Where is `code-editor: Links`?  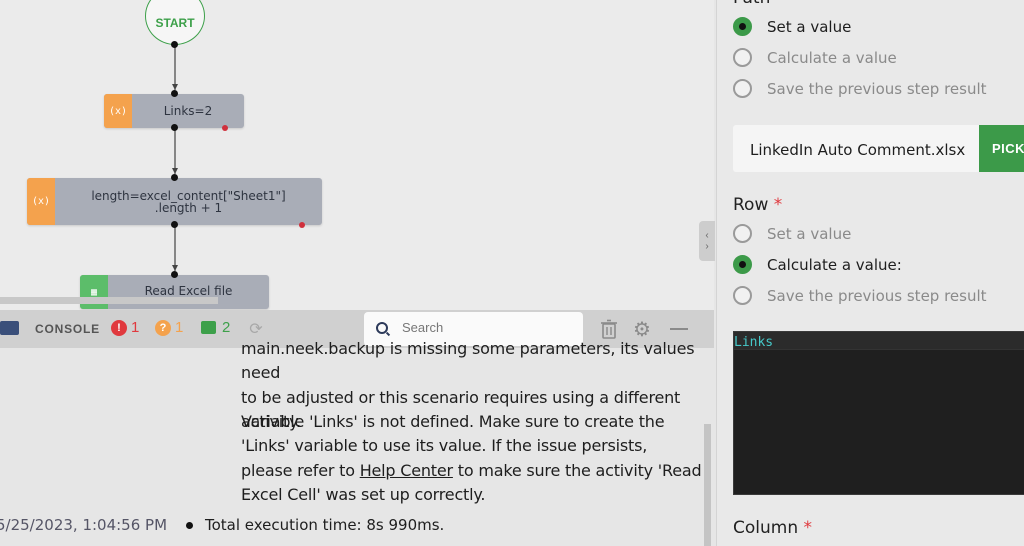 code-editor: Links is located at coordinates (878, 413).